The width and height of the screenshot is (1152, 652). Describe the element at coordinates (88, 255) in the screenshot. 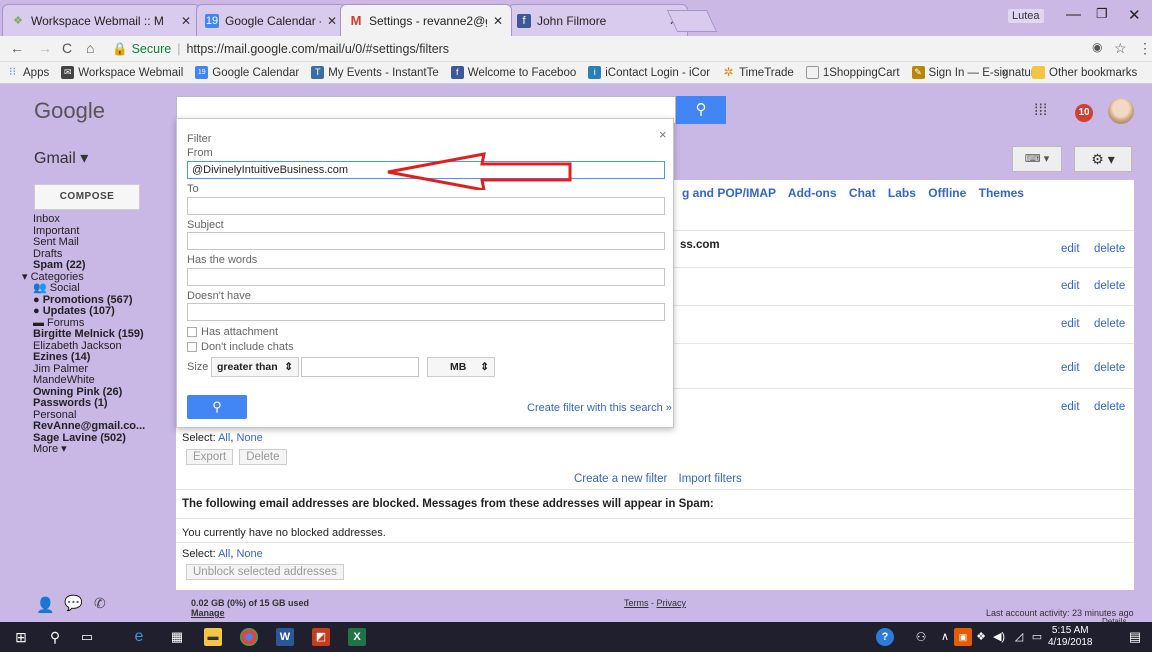

I see `sidebar-item: Drafts` at that location.